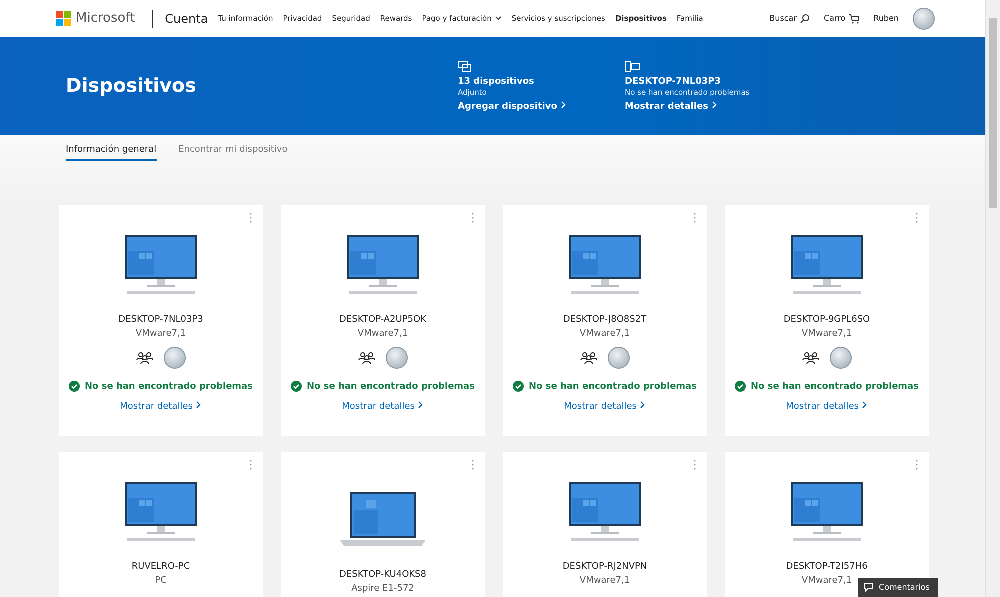 The height and width of the screenshot is (597, 1000). Describe the element at coordinates (233, 153) in the screenshot. I see `tab: Encontrar mi dispositivo` at that location.